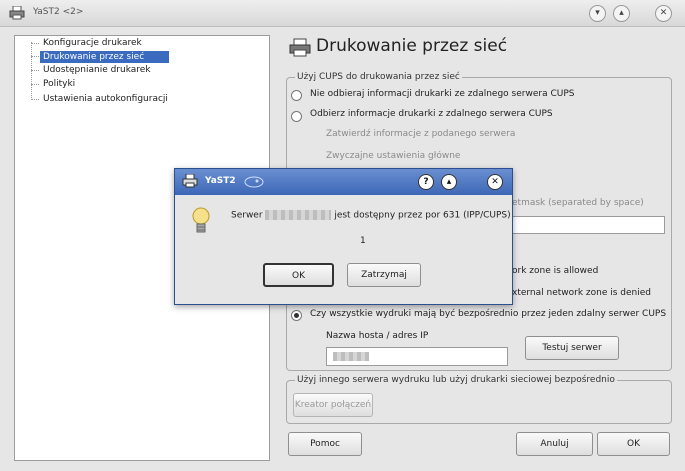 The image size is (685, 471). Describe the element at coordinates (393, 156) in the screenshot. I see `sub-option-general-settings: Zwyczajne ustawienia główne` at that location.